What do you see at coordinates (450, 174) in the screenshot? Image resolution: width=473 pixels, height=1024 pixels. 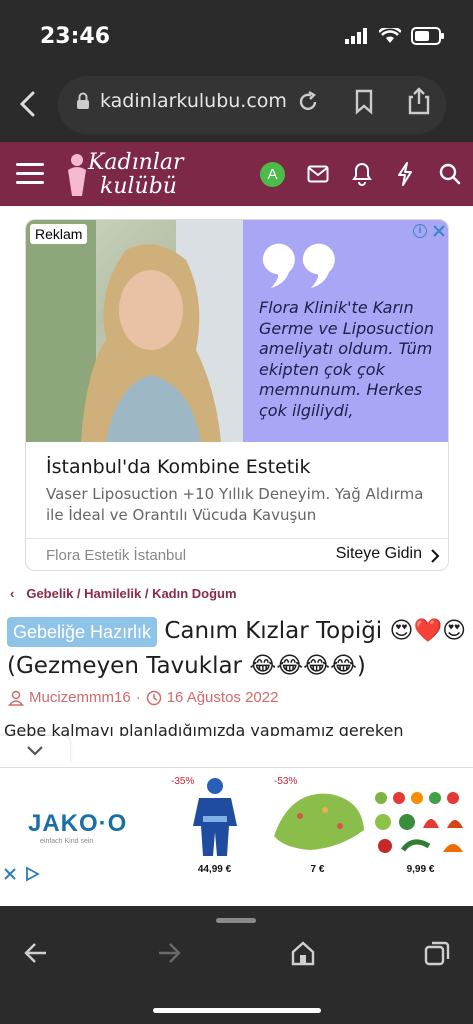 I see `search-icon` at bounding box center [450, 174].